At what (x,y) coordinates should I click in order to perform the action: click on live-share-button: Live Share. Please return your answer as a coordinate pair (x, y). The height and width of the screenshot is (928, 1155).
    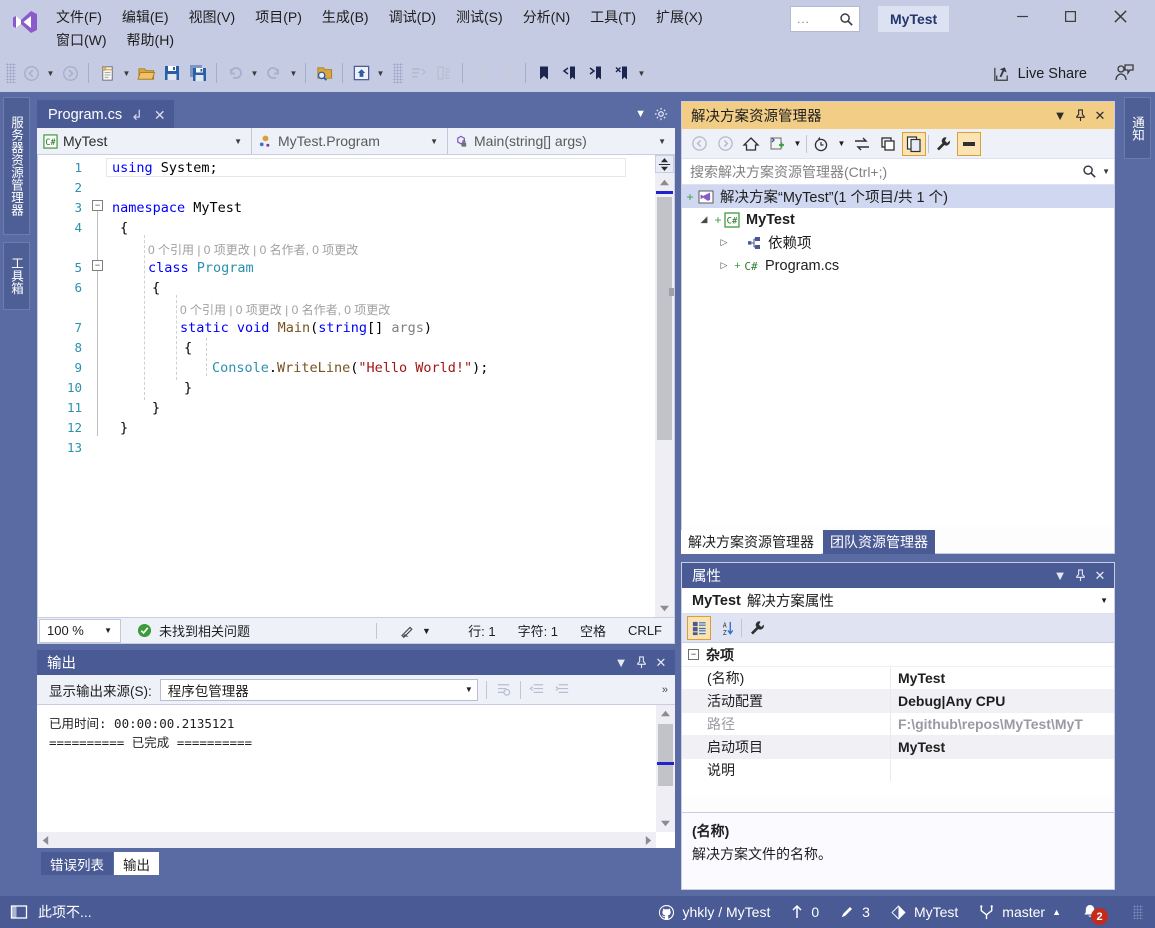
    Looking at the image, I should click on (1039, 74).